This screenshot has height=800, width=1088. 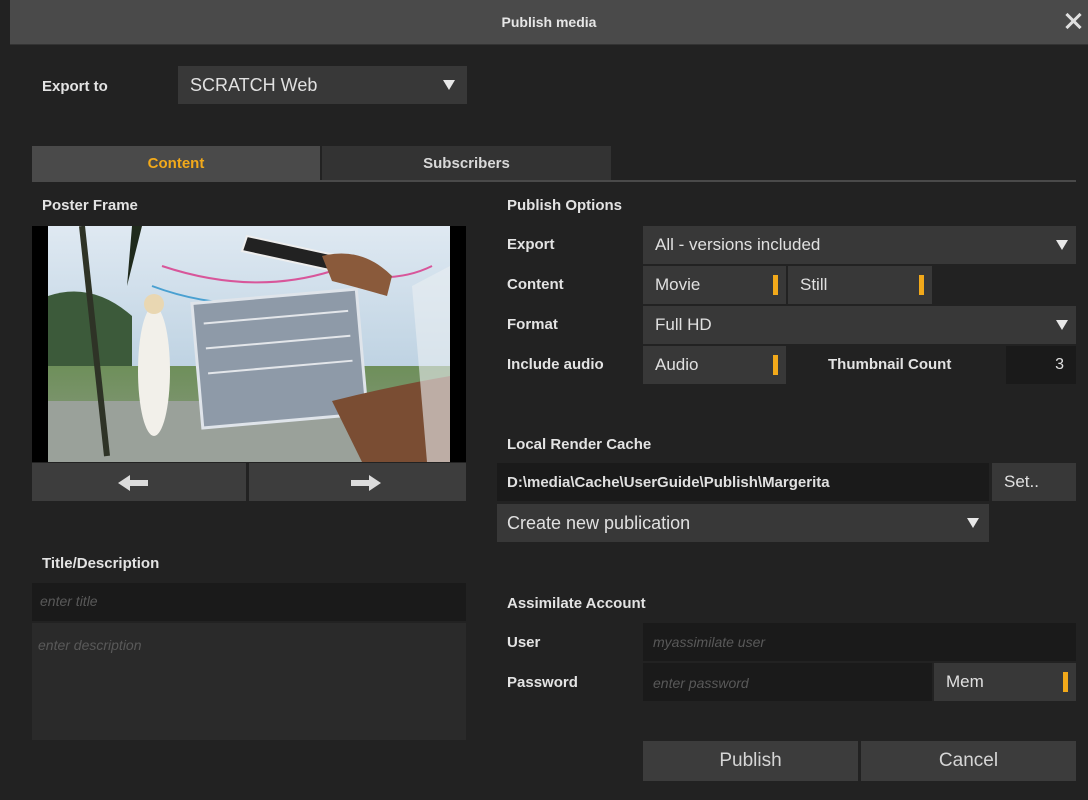 What do you see at coordinates (1065, 682) in the screenshot?
I see `mem-toggle-indicator` at bounding box center [1065, 682].